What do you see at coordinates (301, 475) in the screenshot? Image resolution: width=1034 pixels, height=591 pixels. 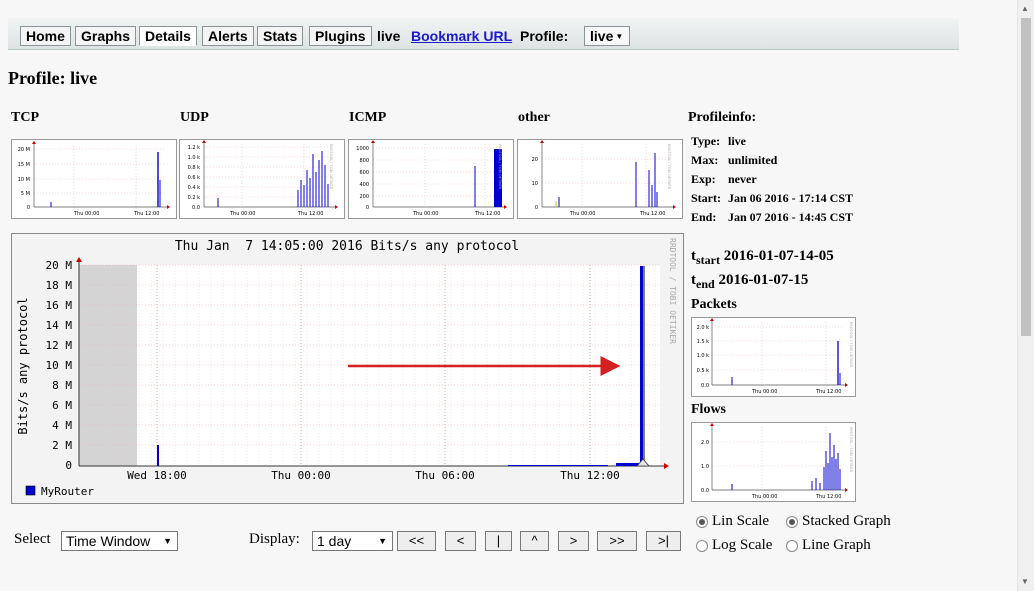 I see `main-x-tick: Thu 00:00` at bounding box center [301, 475].